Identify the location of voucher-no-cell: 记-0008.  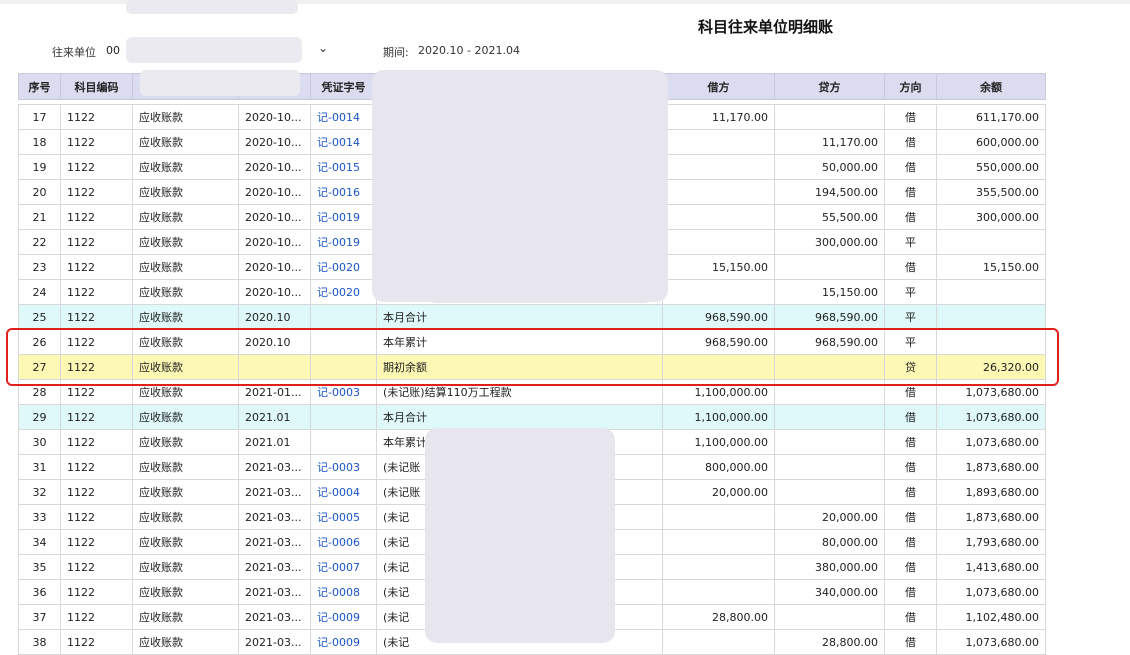
(343, 592).